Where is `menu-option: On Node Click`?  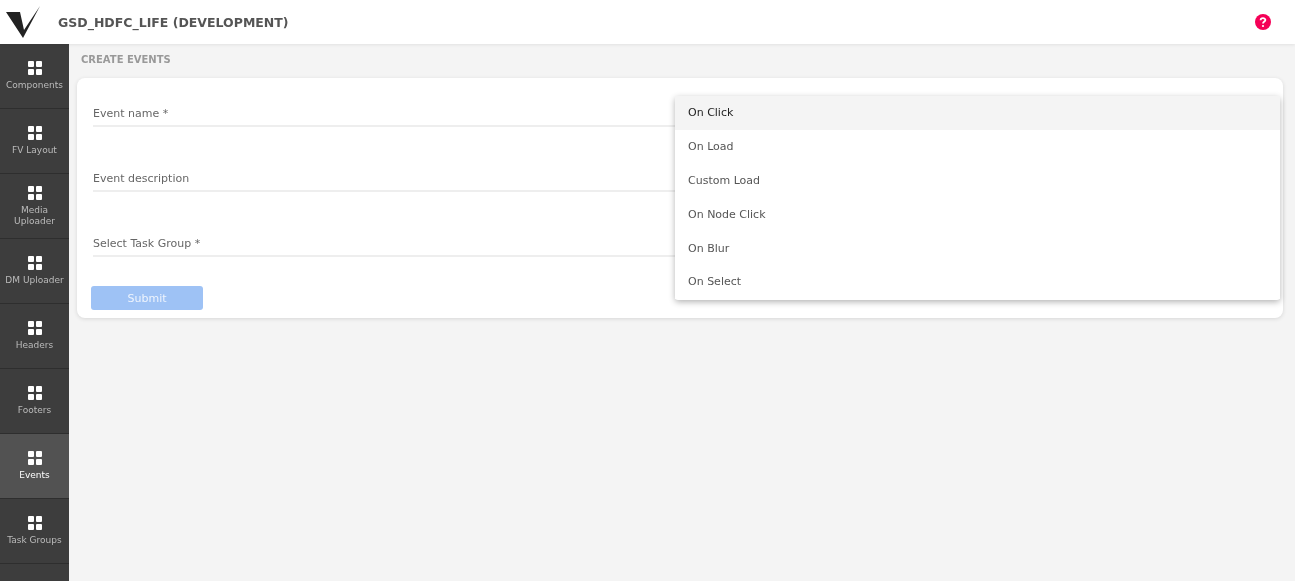 menu-option: On Node Click is located at coordinates (977, 214).